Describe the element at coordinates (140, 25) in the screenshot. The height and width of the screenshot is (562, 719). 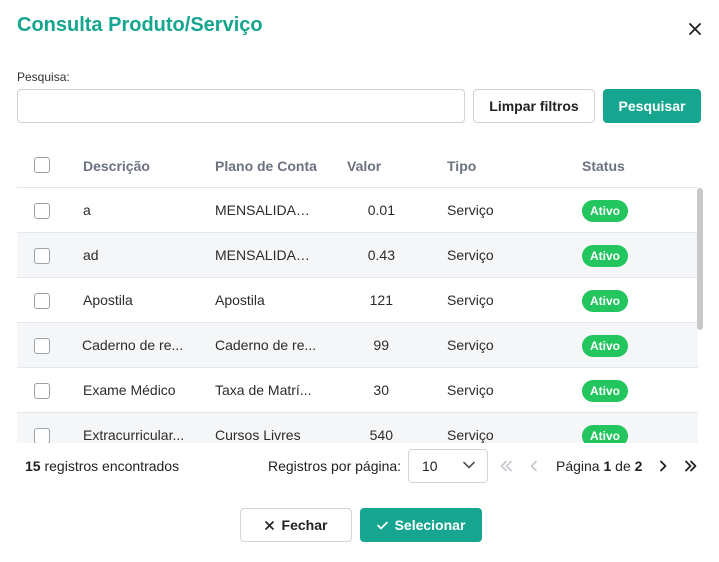
I see `dialog-title: Consulta Produto/Serviço` at that location.